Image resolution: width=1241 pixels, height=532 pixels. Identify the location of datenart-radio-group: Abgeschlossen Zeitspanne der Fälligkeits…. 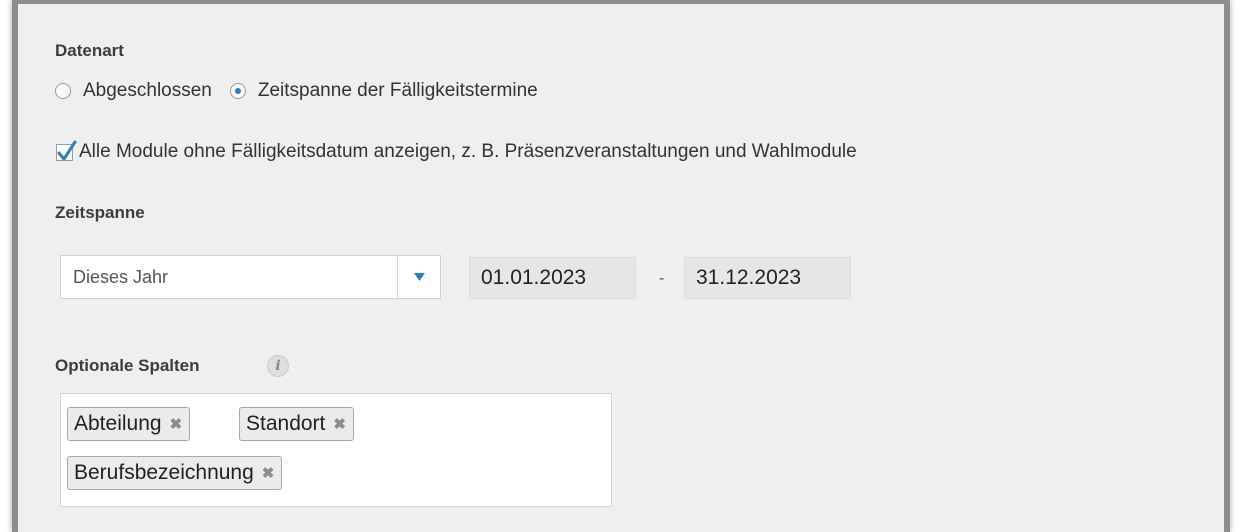
(305, 91).